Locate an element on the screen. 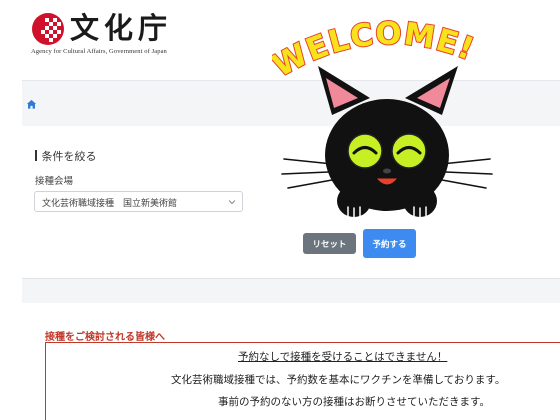  filter-title-text: 条件を絞る is located at coordinates (69, 156).